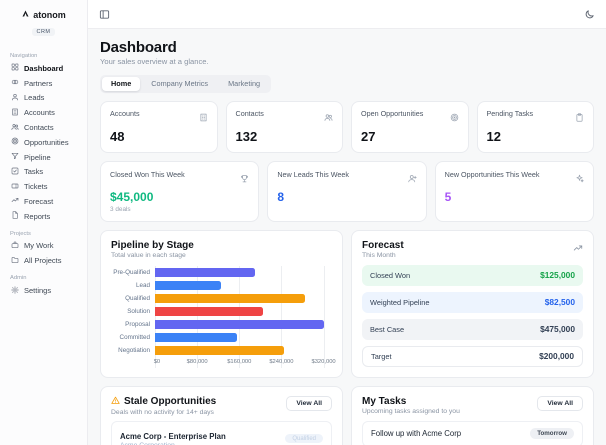 The image size is (606, 445). Describe the element at coordinates (15, 246) in the screenshot. I see `briefcase-icon` at that location.